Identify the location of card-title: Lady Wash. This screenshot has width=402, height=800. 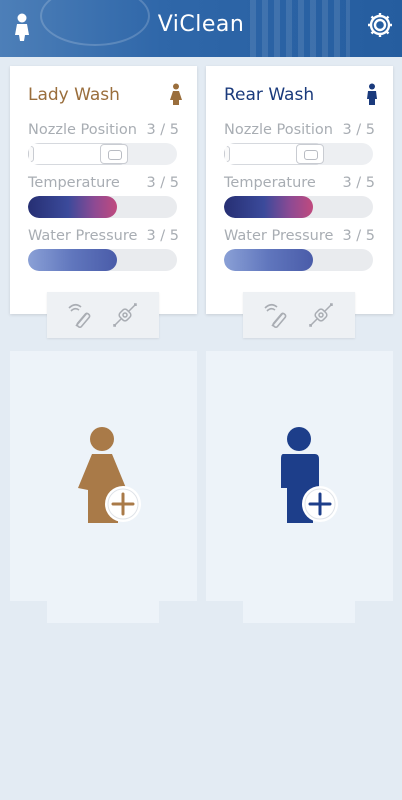
(74, 95).